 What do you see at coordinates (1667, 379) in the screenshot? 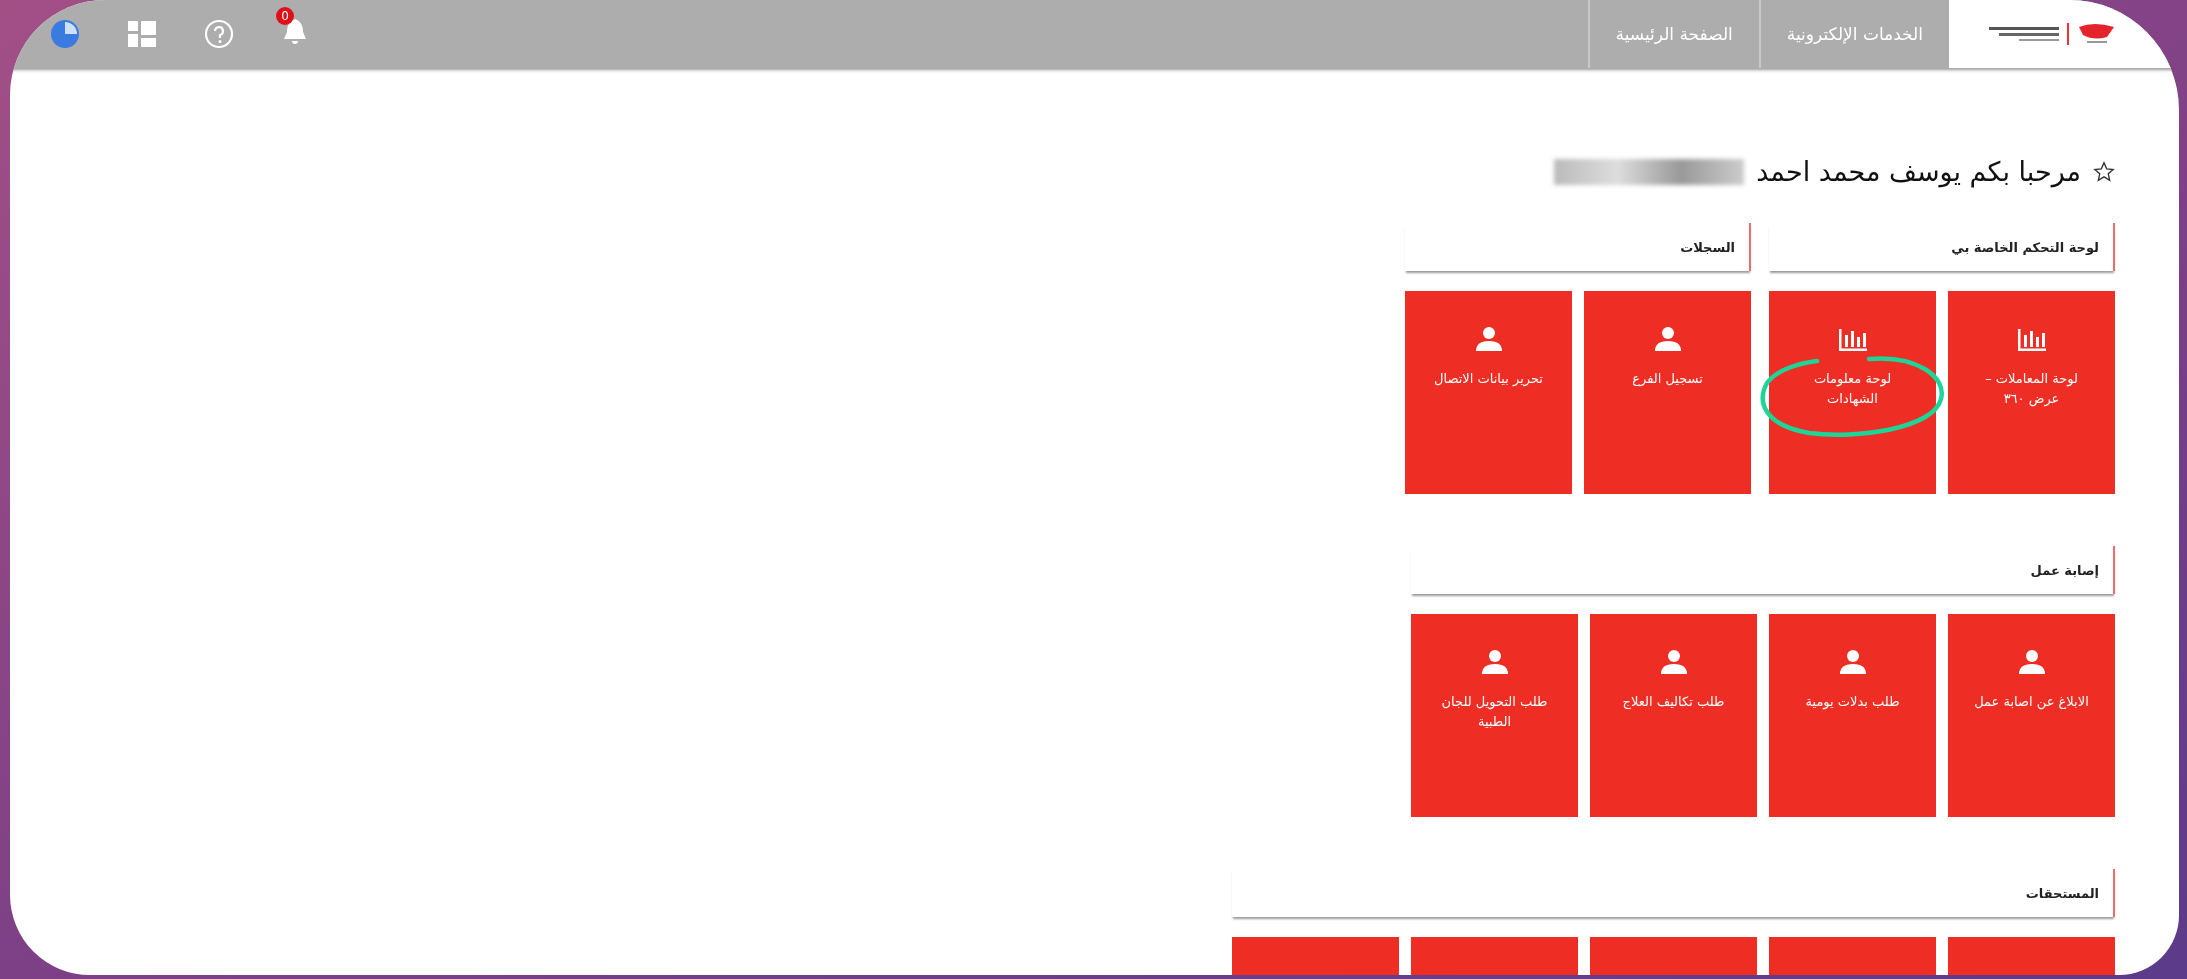
I see `tile-label: تسجيل الفرع` at bounding box center [1667, 379].